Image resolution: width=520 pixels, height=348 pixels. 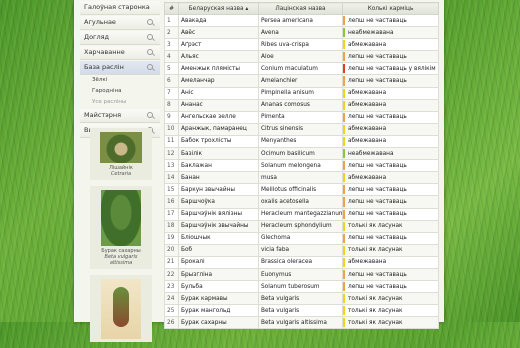 What do you see at coordinates (301, 178) in the screenshot?
I see `table-row: 14 Банан musa абмежавана` at bounding box center [301, 178].